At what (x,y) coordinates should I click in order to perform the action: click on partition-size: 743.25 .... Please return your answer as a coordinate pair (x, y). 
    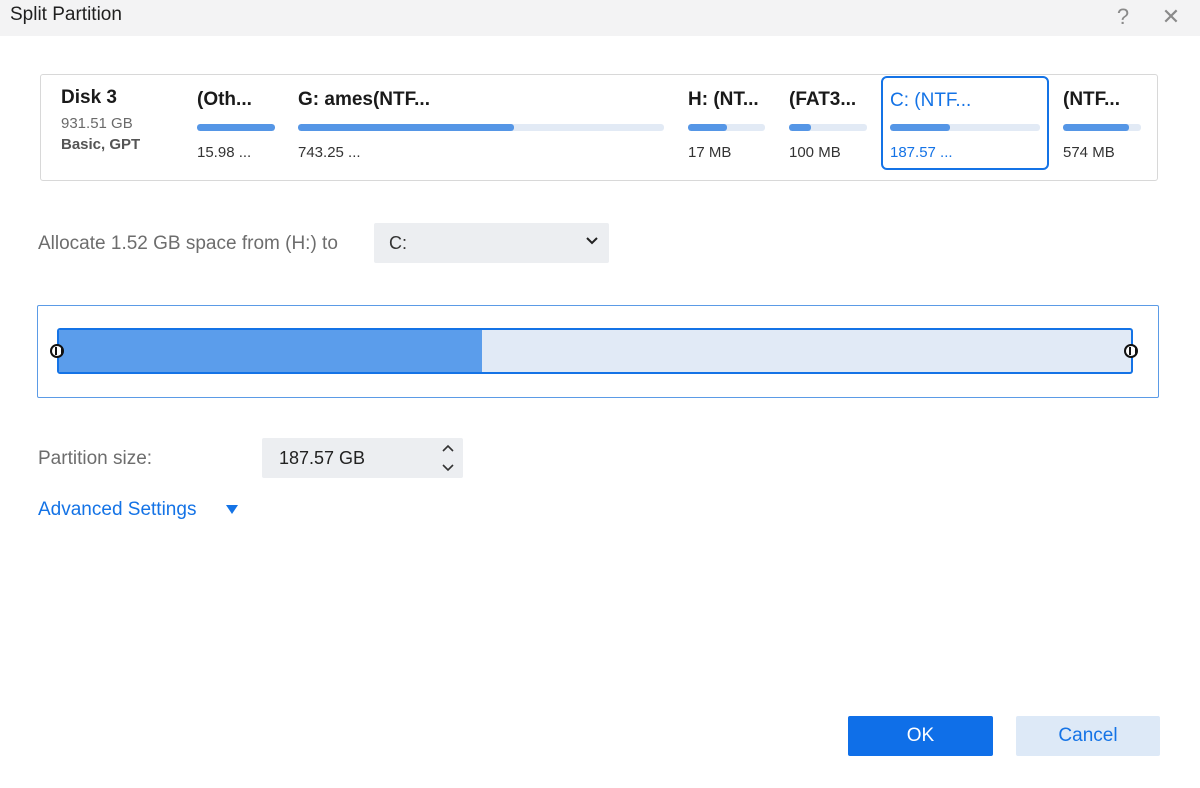
    Looking at the image, I should click on (329, 152).